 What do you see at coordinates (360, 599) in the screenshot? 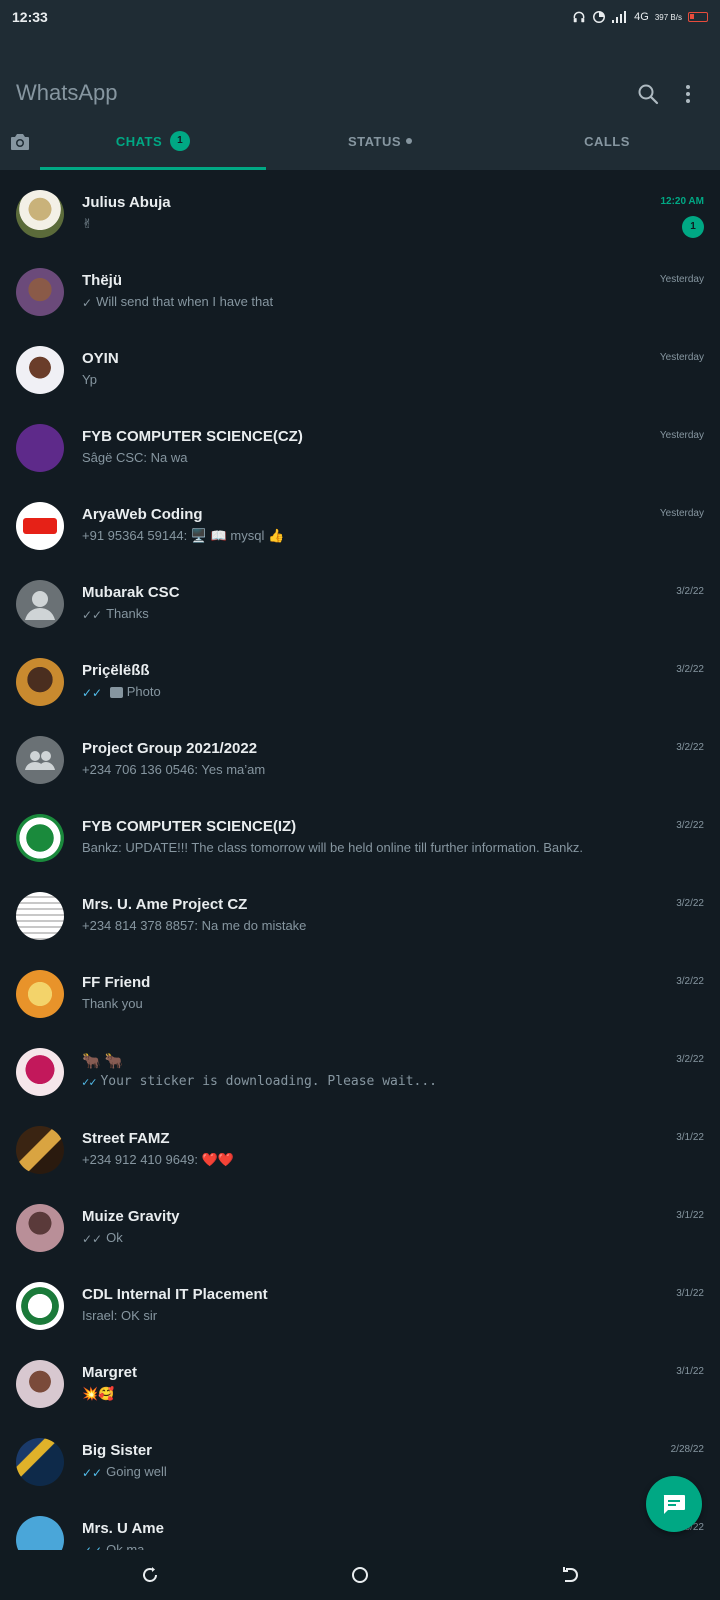
I see `chat-row: Mubarak CSC ✓✓ Thanks 3/2/22` at bounding box center [360, 599].